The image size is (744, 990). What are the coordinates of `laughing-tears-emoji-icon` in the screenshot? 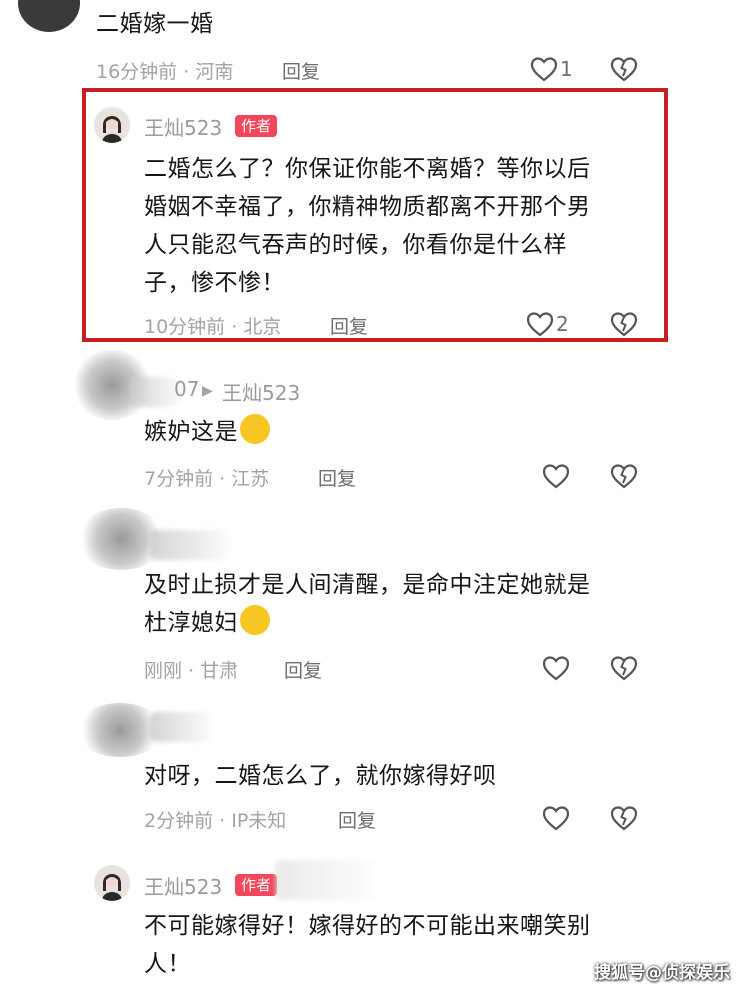 It's located at (255, 429).